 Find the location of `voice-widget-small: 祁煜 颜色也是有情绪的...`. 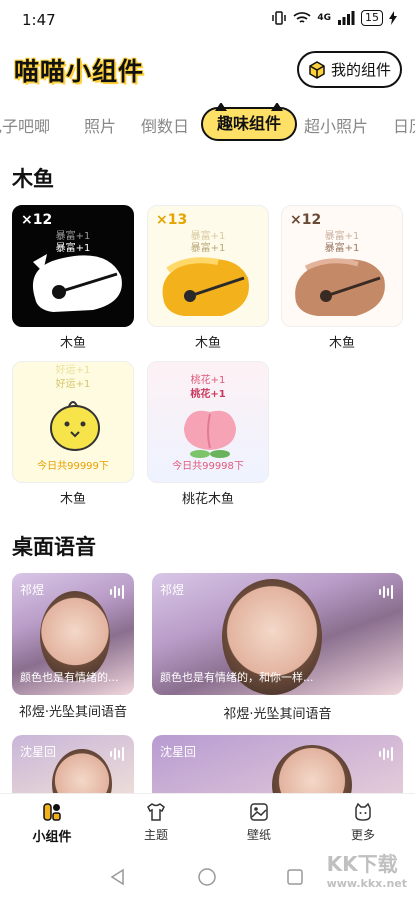

voice-widget-small: 祁煜 颜色也是有情绪的... is located at coordinates (73, 634).